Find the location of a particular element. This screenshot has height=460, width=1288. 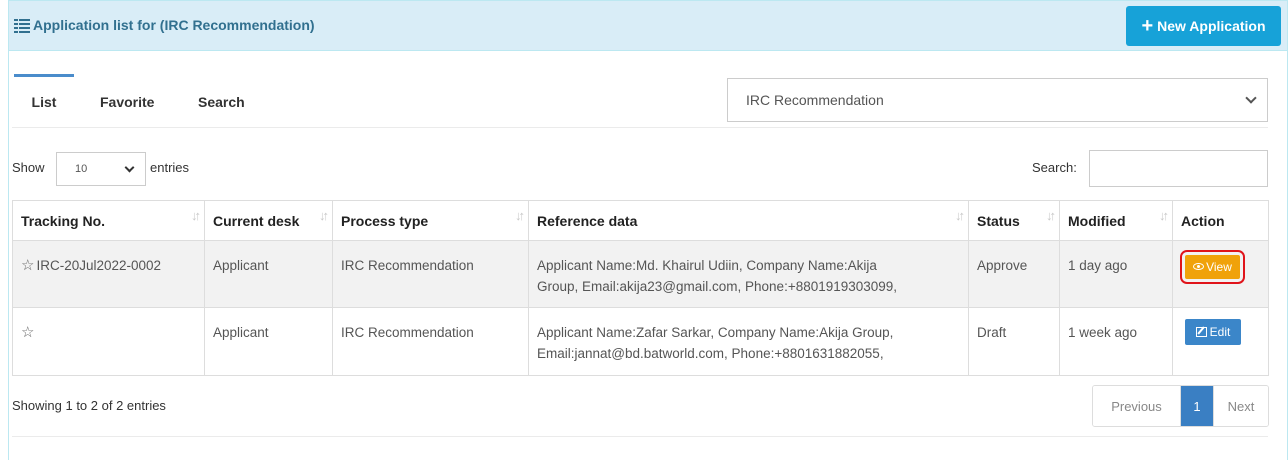

plus-icon: + is located at coordinates (1147, 26).